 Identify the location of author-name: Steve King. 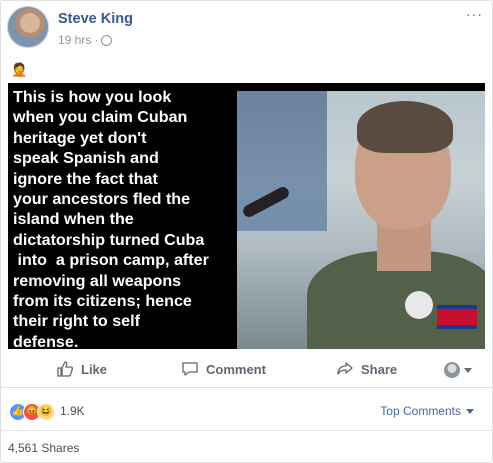
(95, 19).